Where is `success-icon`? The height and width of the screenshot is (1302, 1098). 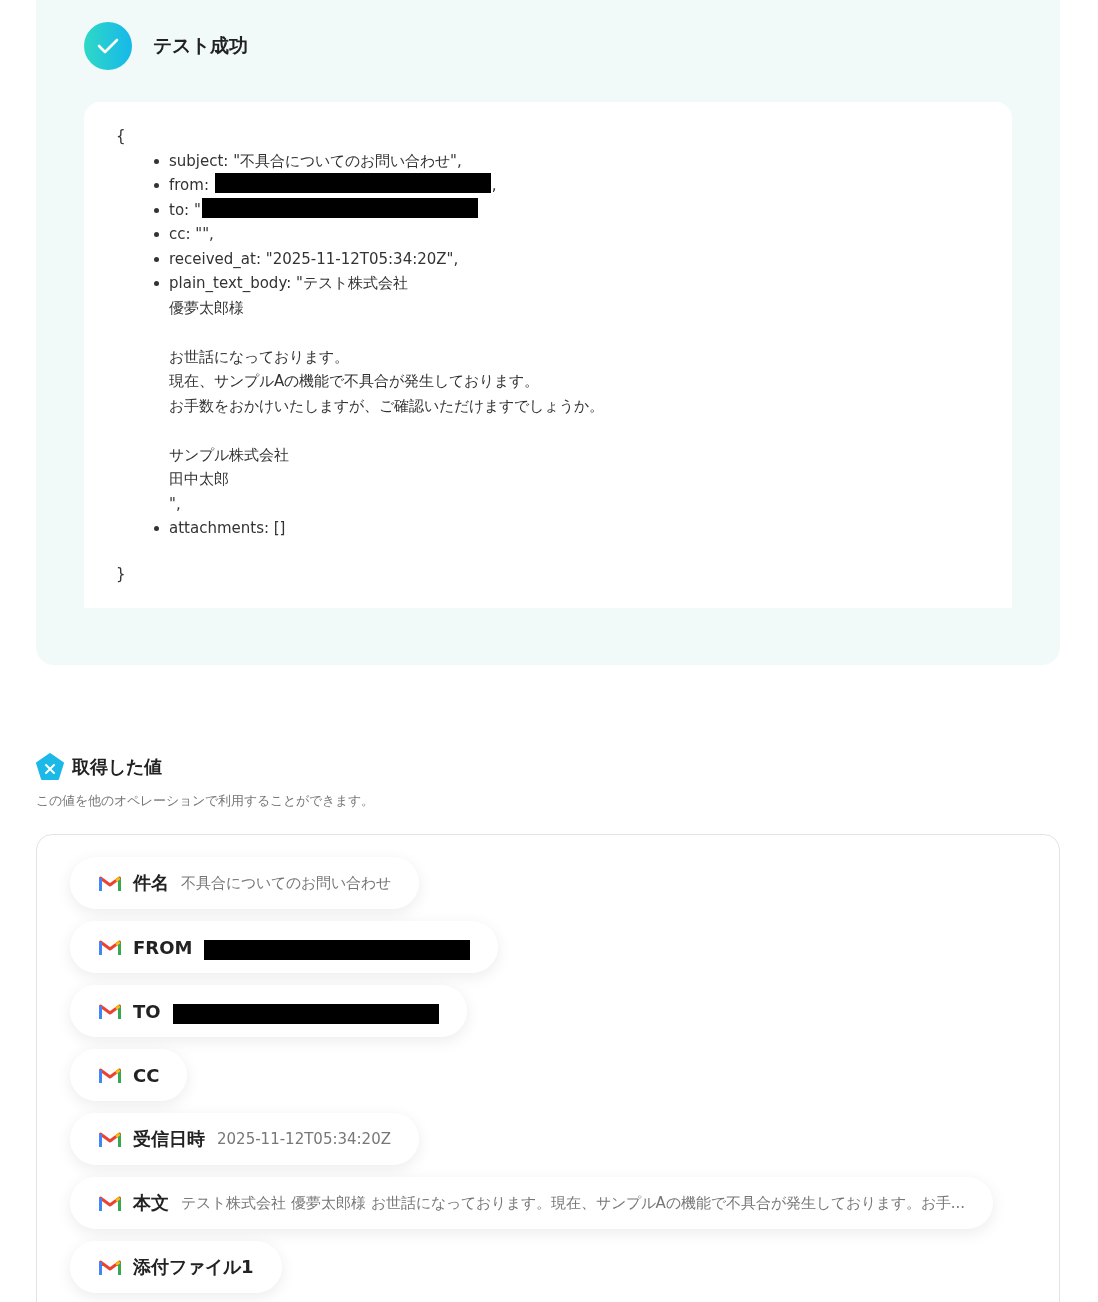 success-icon is located at coordinates (108, 46).